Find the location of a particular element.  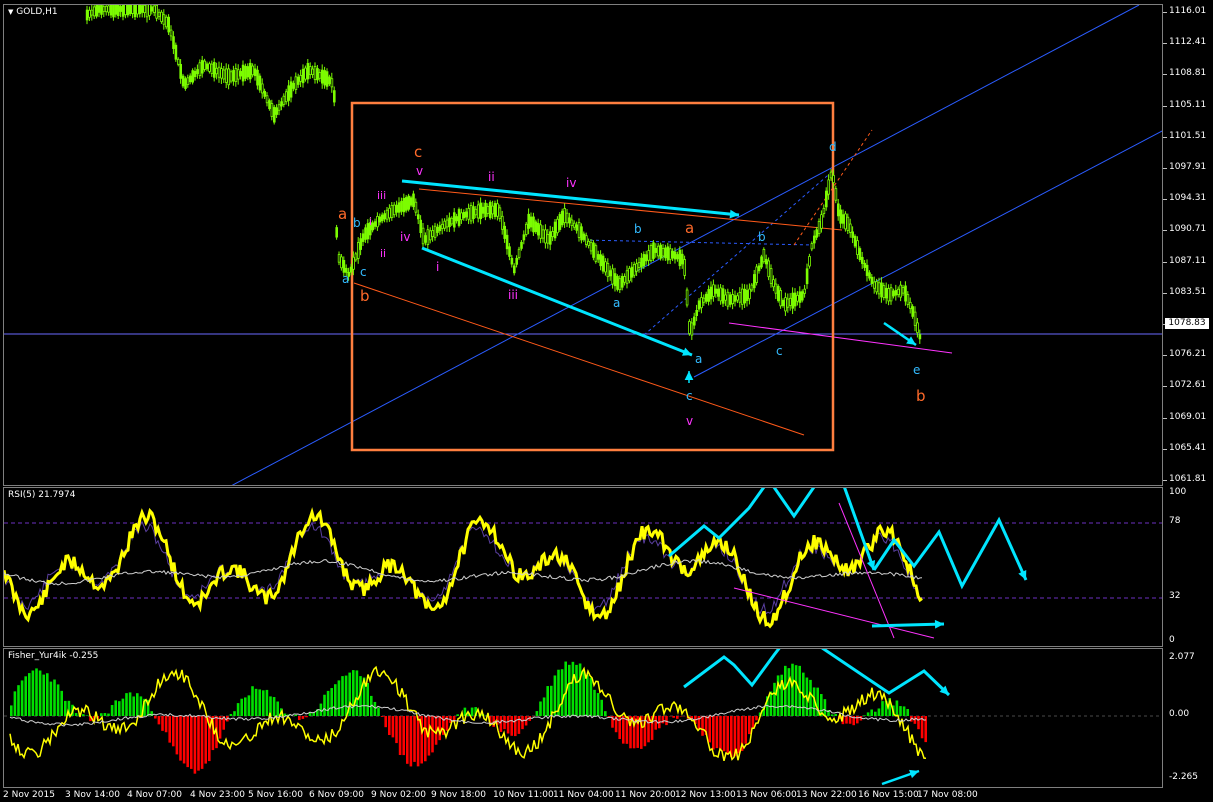

wave-label: b is located at coordinates (921, 396).